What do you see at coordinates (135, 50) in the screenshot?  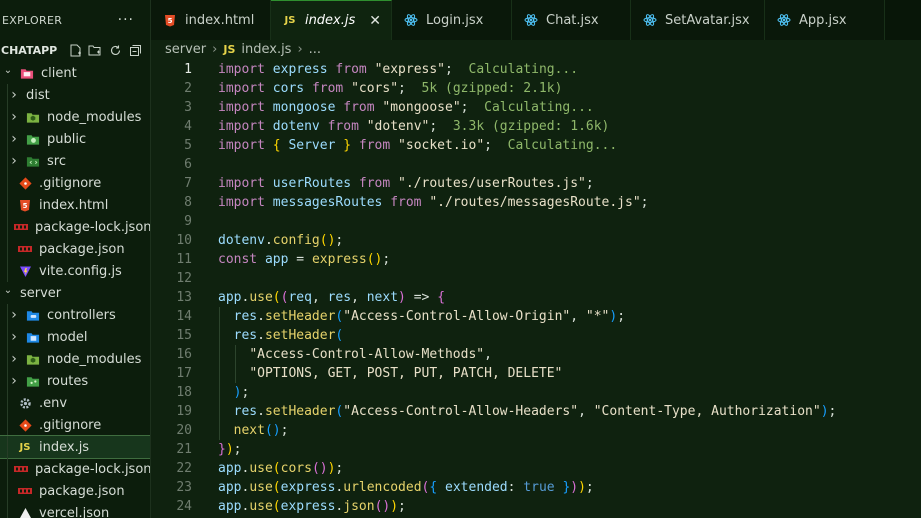 I see `collapse-all-icon` at bounding box center [135, 50].